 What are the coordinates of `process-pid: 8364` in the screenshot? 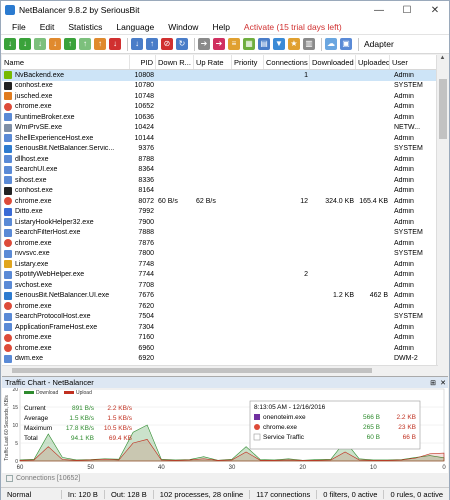 It's located at (146, 170).